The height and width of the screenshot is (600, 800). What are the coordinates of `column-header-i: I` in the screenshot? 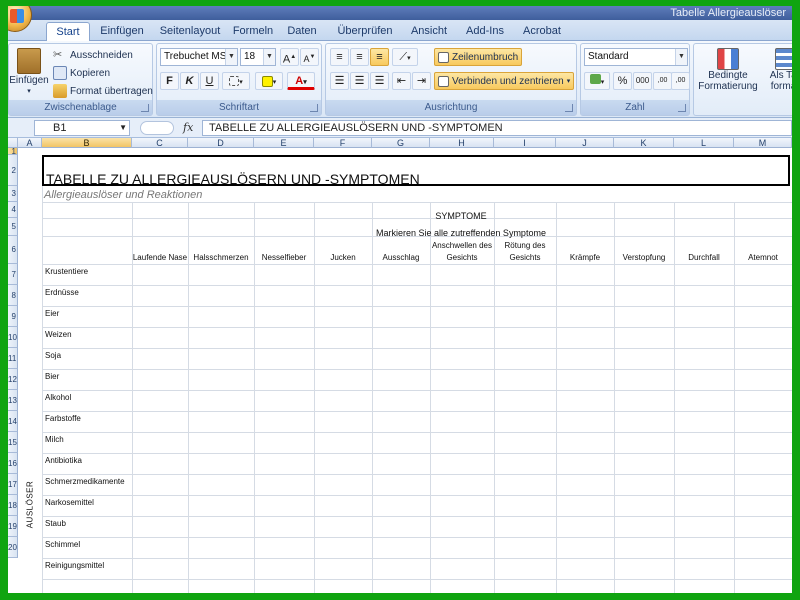 It's located at (525, 143).